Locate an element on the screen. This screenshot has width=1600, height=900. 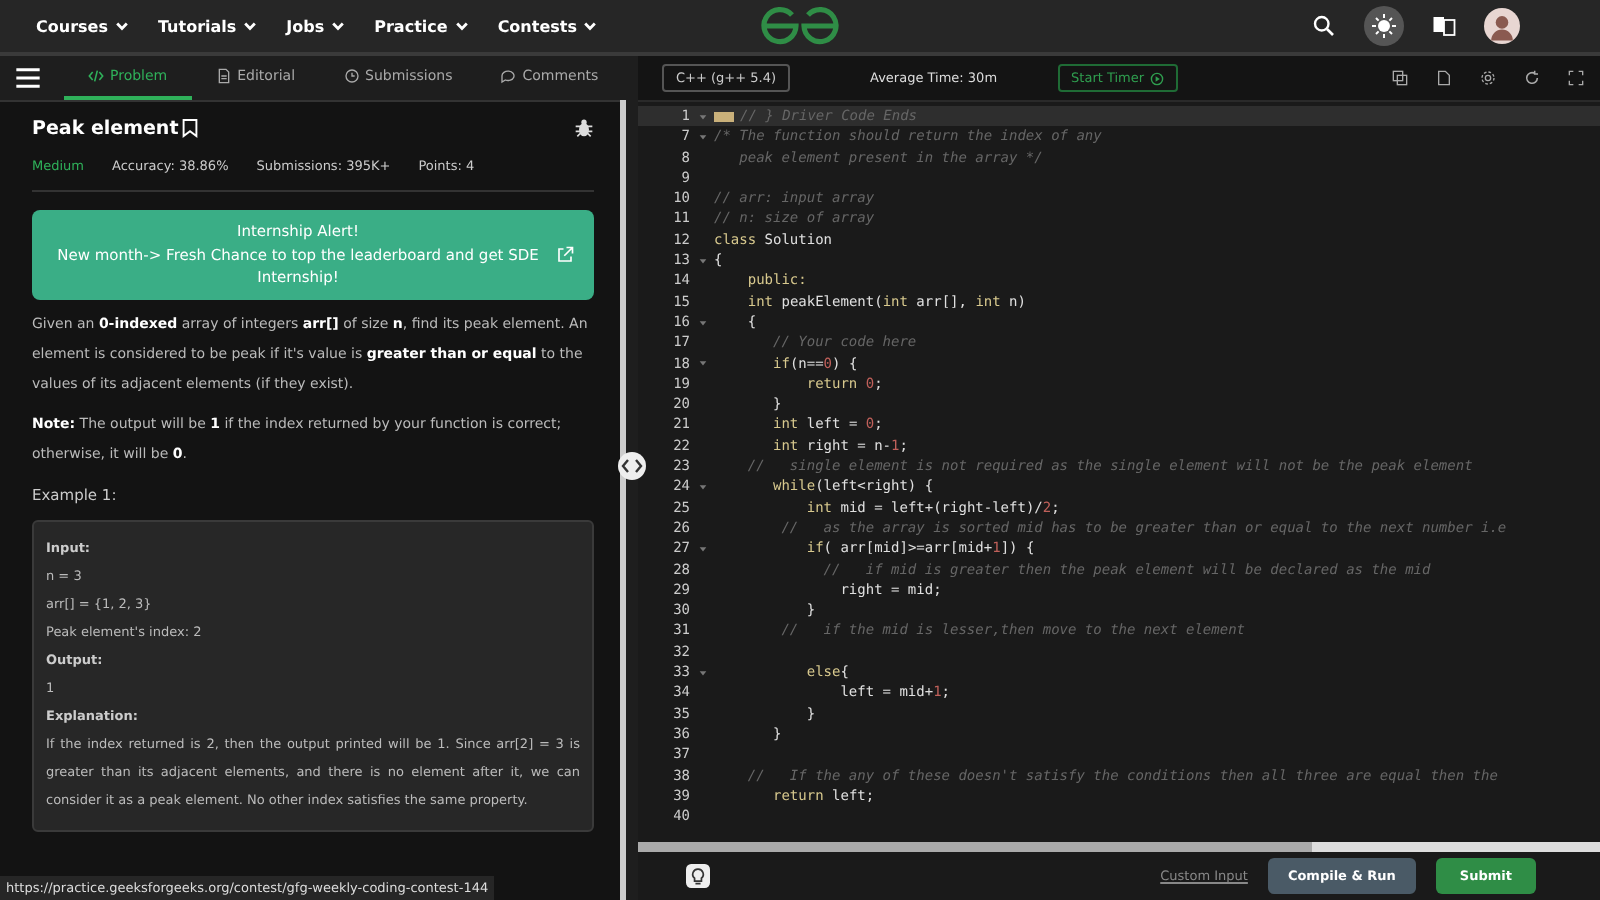
code-icon is located at coordinates (96, 76).